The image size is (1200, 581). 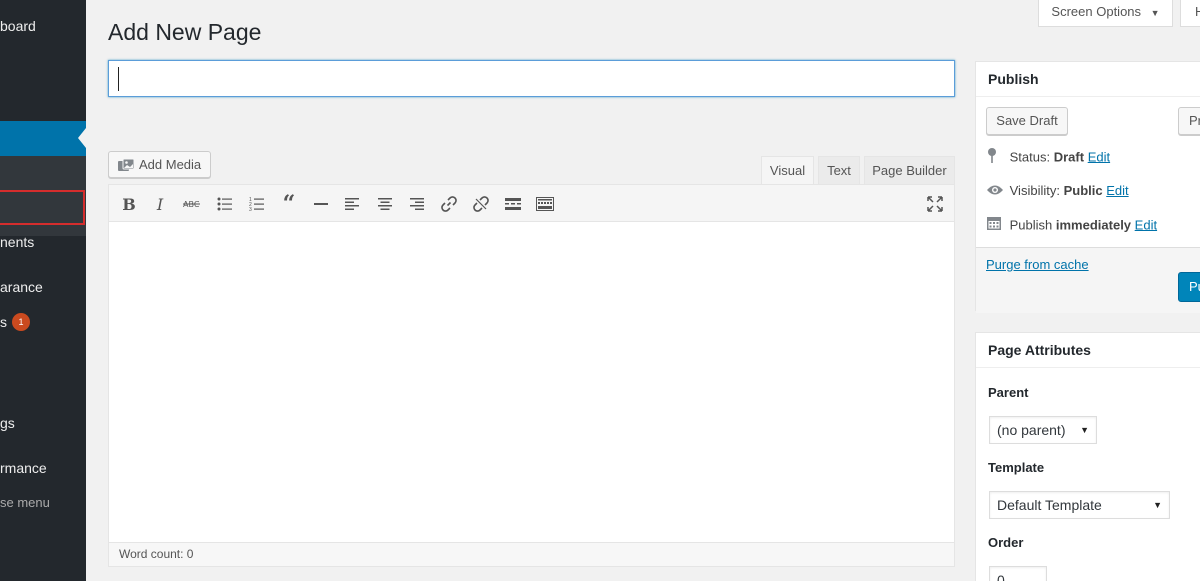 I want to click on title-input, so click(x=531, y=78).